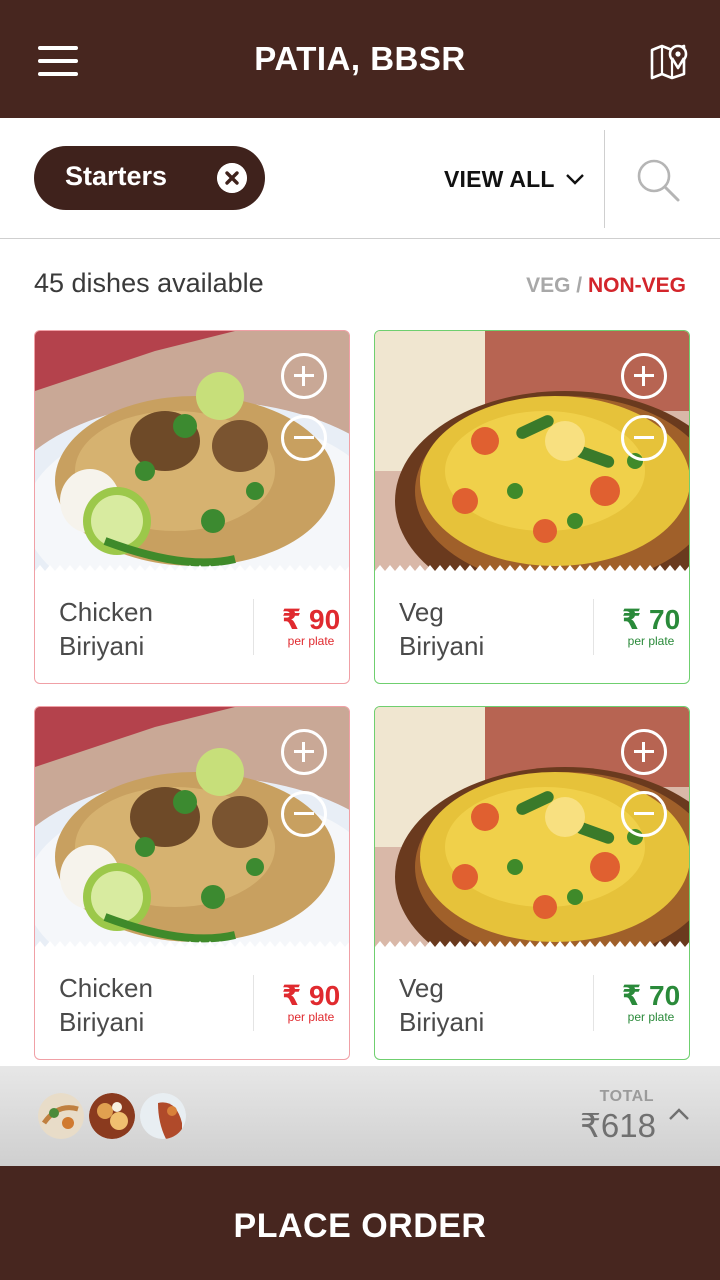  Describe the element at coordinates (574, 179) in the screenshot. I see `chevron-down-icon` at that location.